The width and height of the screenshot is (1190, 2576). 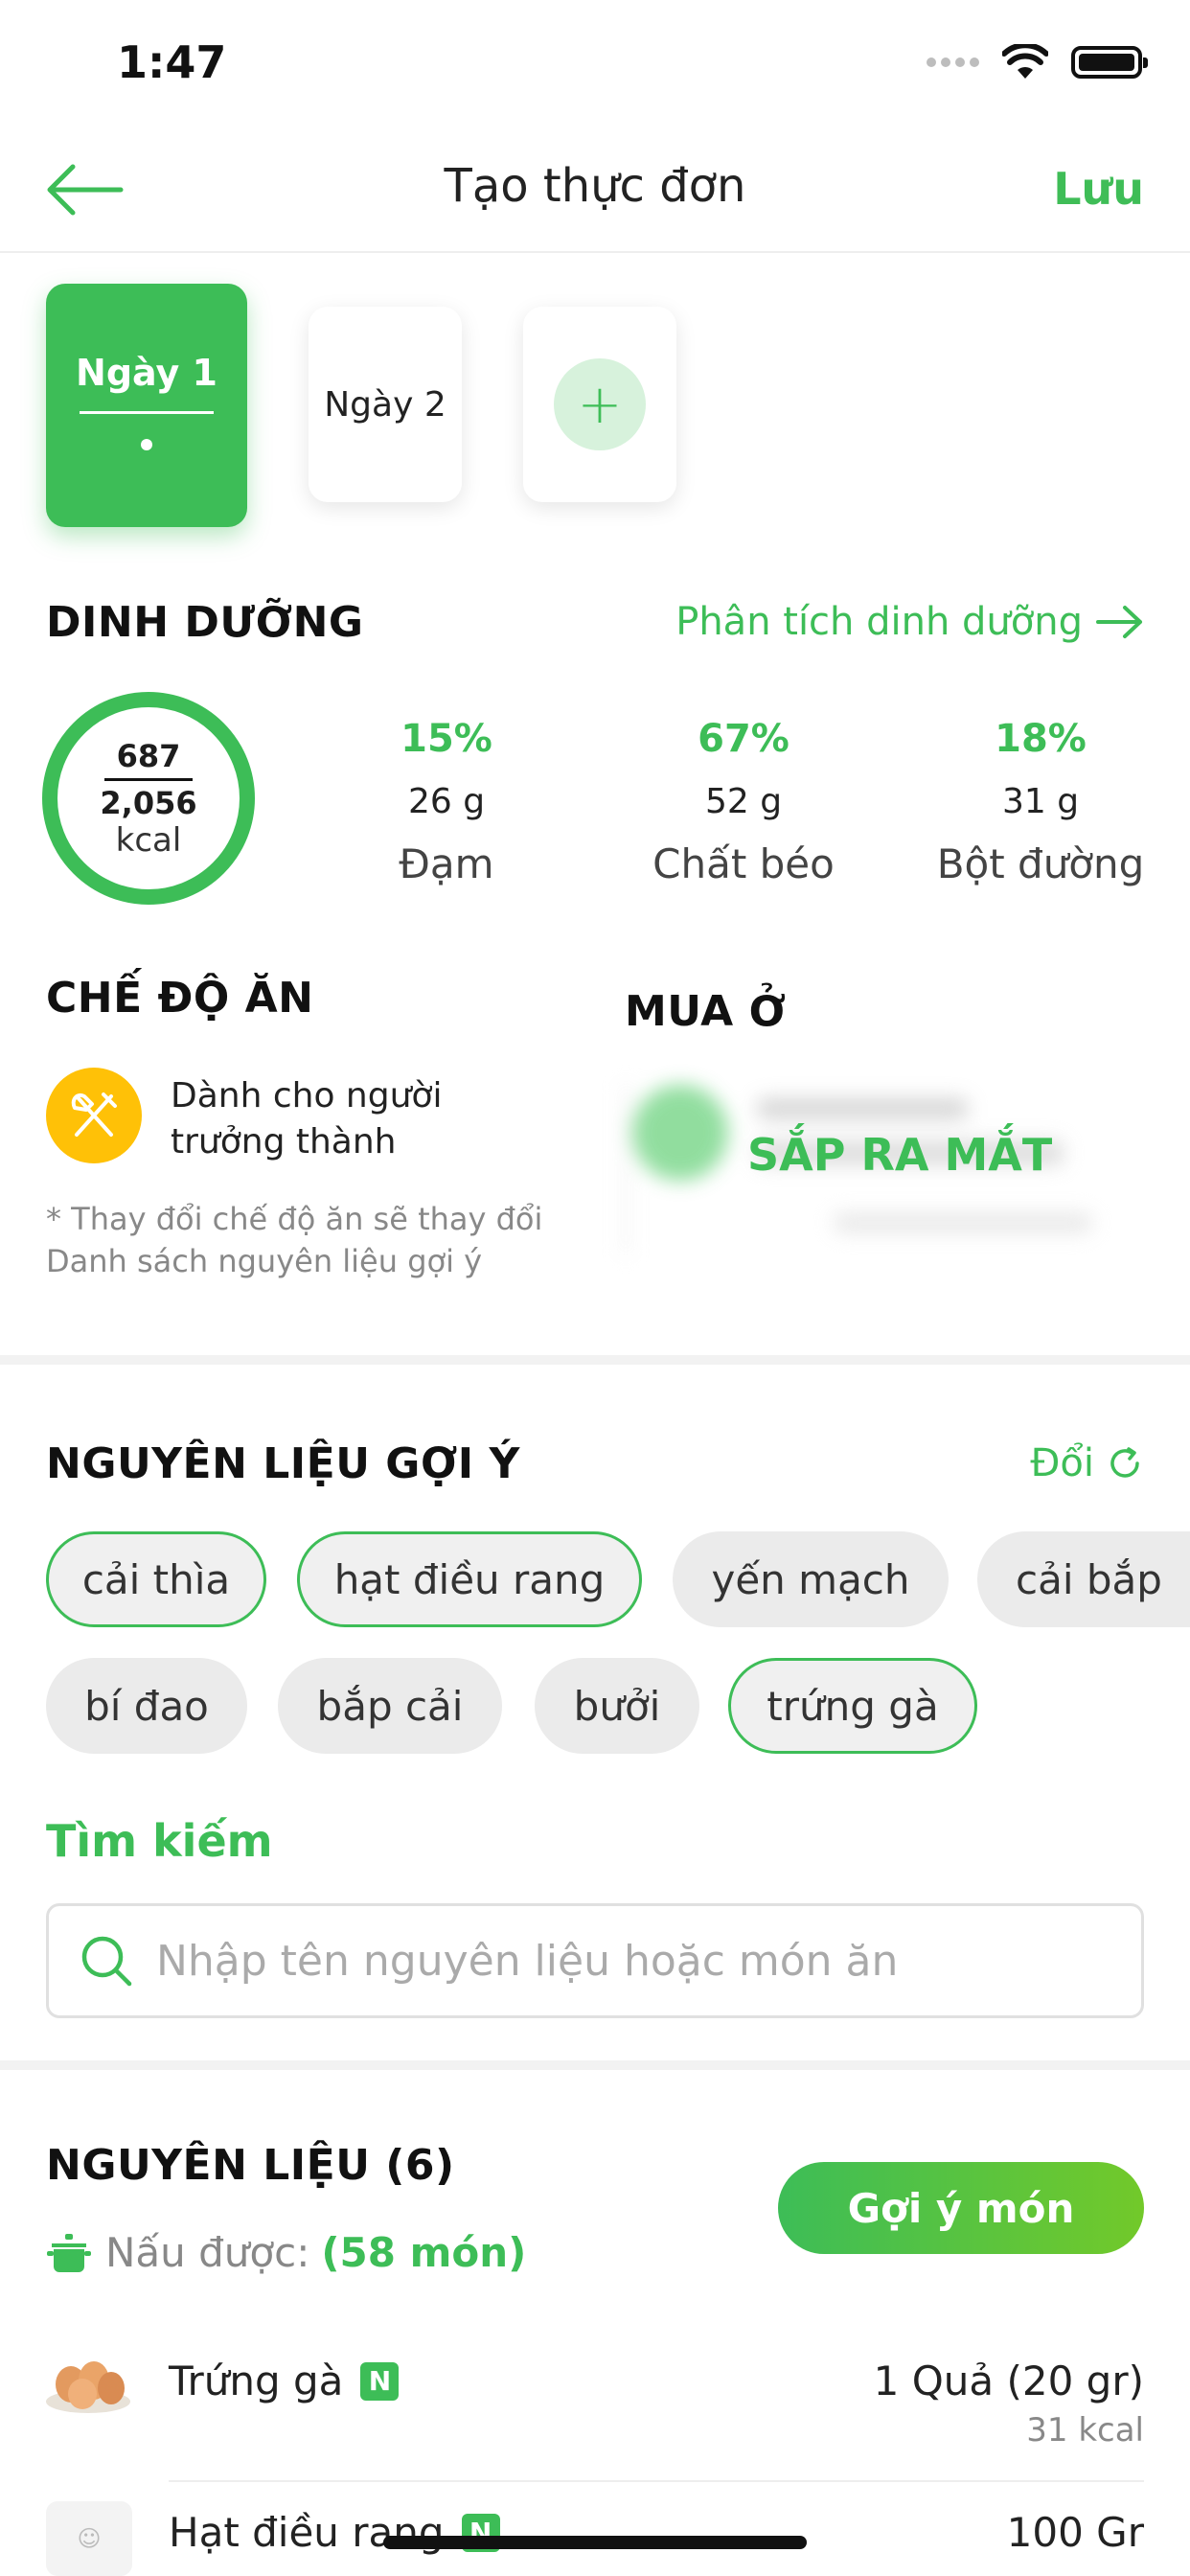 I want to click on chip-label: cải thìa, so click(x=156, y=1579).